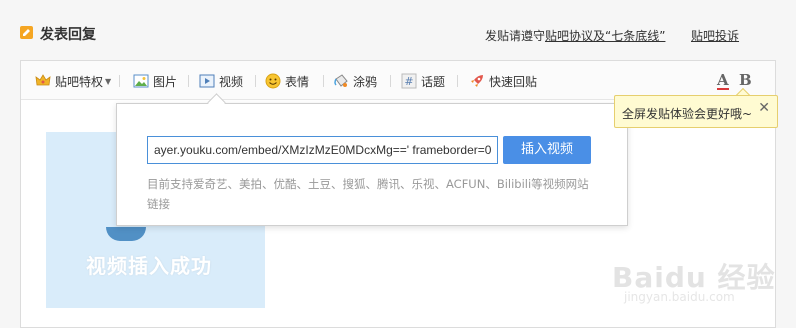 This screenshot has height=328, width=796. I want to click on video-label: 视频, so click(231, 81).